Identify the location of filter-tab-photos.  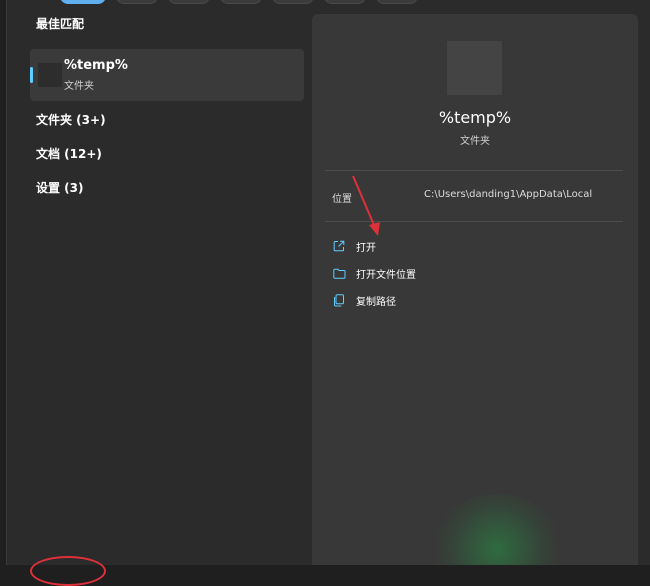
(397, 2).